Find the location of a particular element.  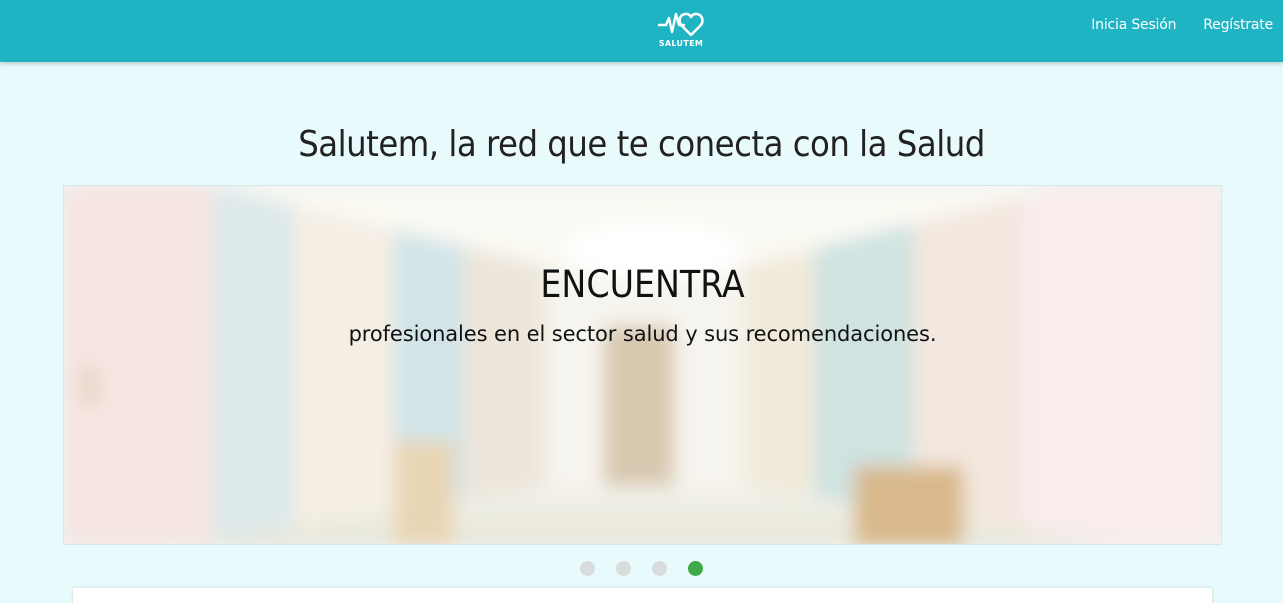

top-nav: Inicia Sesión Regístrate is located at coordinates (1182, 25).